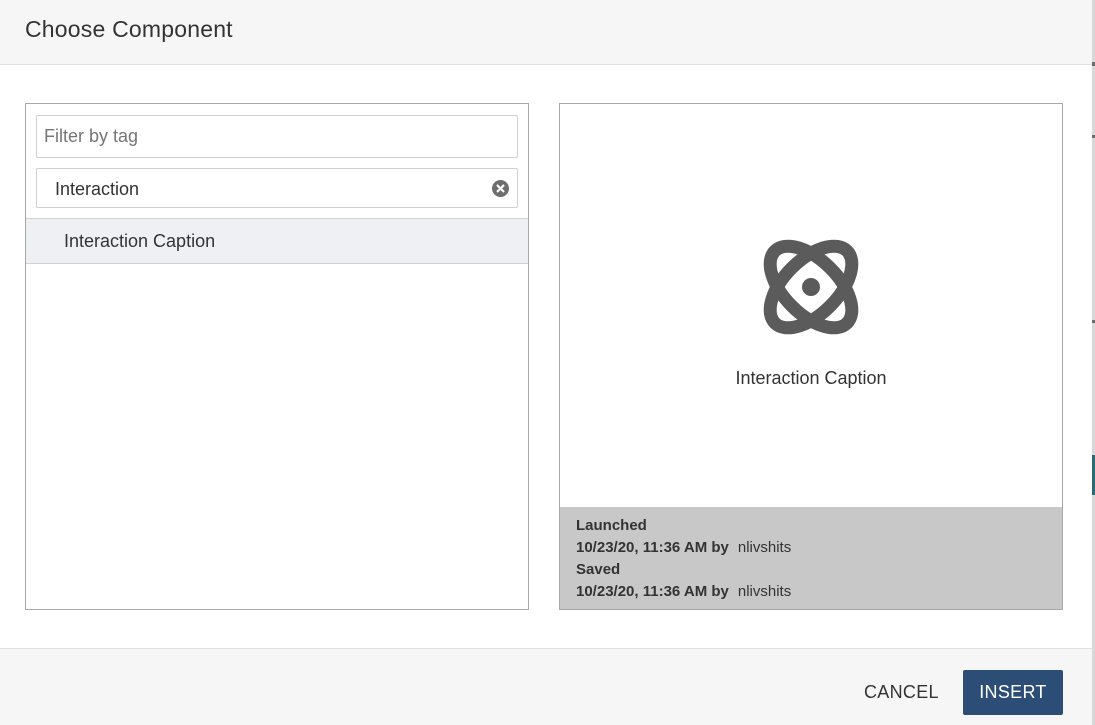  What do you see at coordinates (652, 547) in the screenshot?
I see `launched-date: 10/23/20, 11:36 AM by` at bounding box center [652, 547].